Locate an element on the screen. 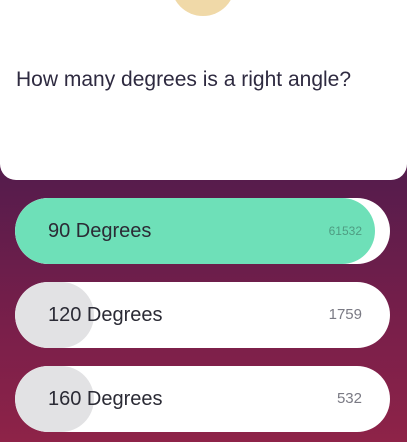  answer-count: 1759 is located at coordinates (345, 314).